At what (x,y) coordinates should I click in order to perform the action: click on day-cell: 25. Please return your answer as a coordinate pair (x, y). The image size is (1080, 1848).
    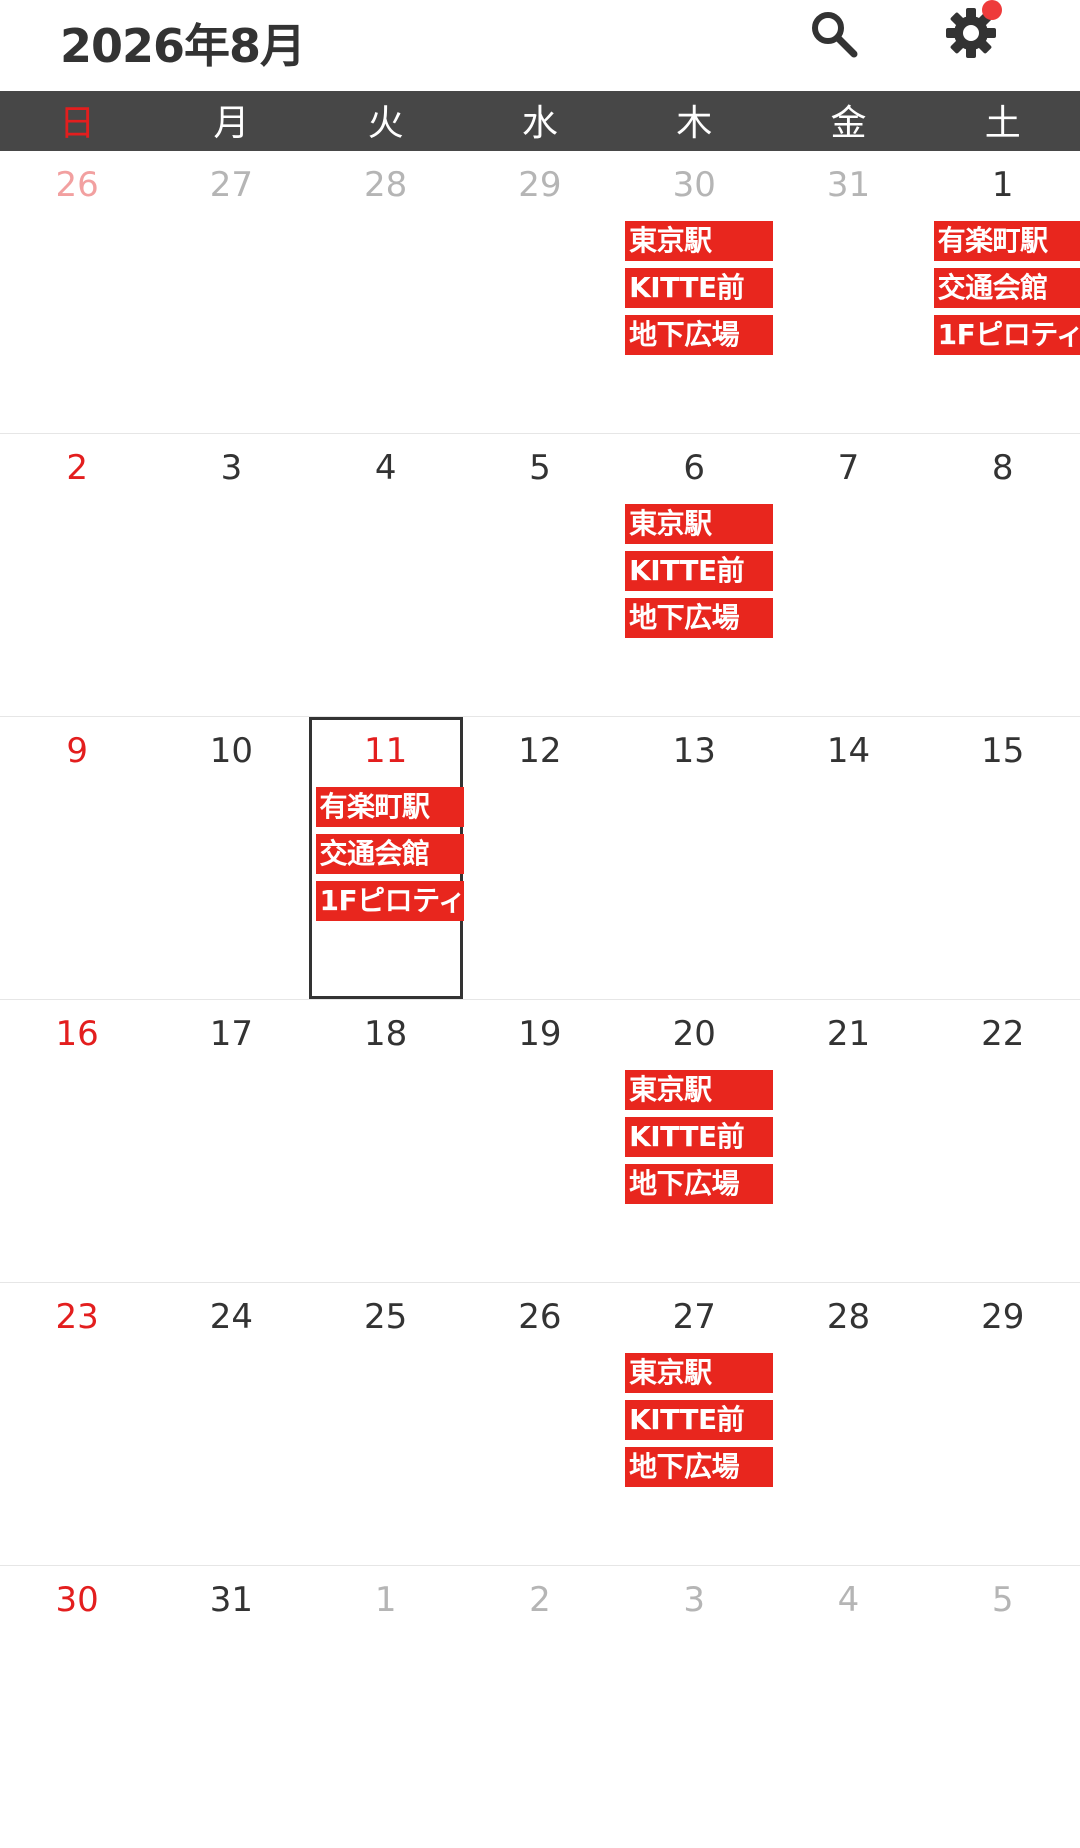
    Looking at the image, I should click on (386, 1424).